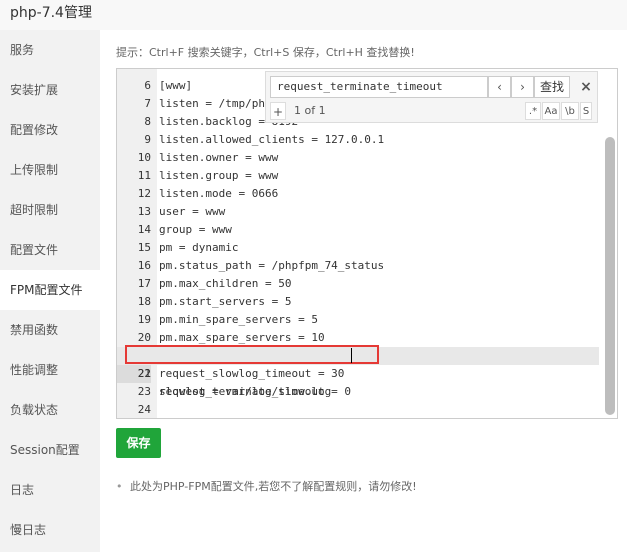 Image resolution: width=627 pixels, height=552 pixels. Describe the element at coordinates (533, 111) in the screenshot. I see `regex-toggle: .*` at that location.